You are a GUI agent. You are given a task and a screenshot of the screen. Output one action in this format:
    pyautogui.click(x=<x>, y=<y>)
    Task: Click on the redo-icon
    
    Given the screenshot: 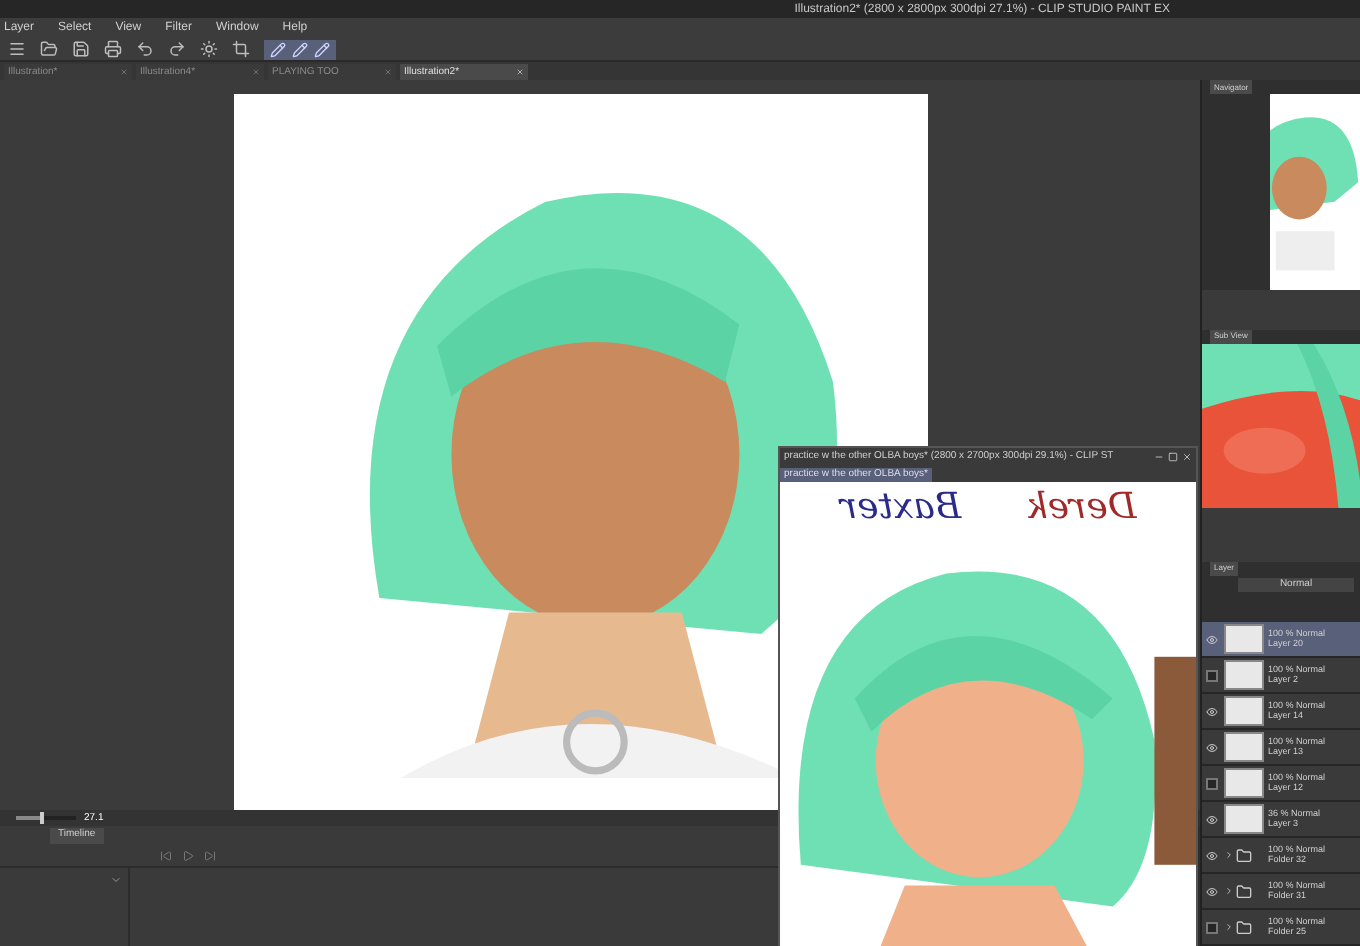 What is the action you would take?
    pyautogui.click(x=177, y=49)
    